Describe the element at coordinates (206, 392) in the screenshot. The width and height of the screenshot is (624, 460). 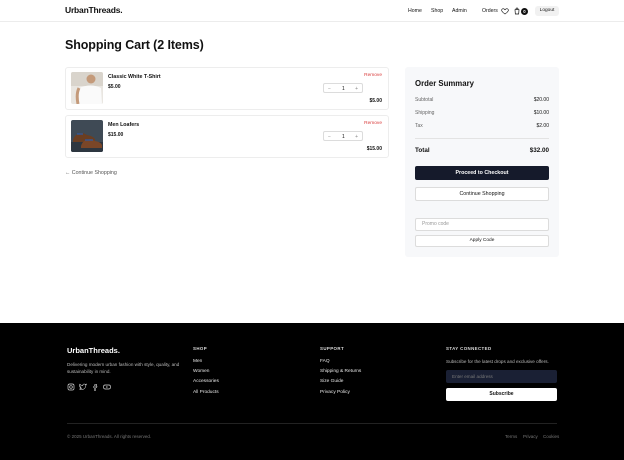
I see `footer-link-all-products: All Products` at that location.